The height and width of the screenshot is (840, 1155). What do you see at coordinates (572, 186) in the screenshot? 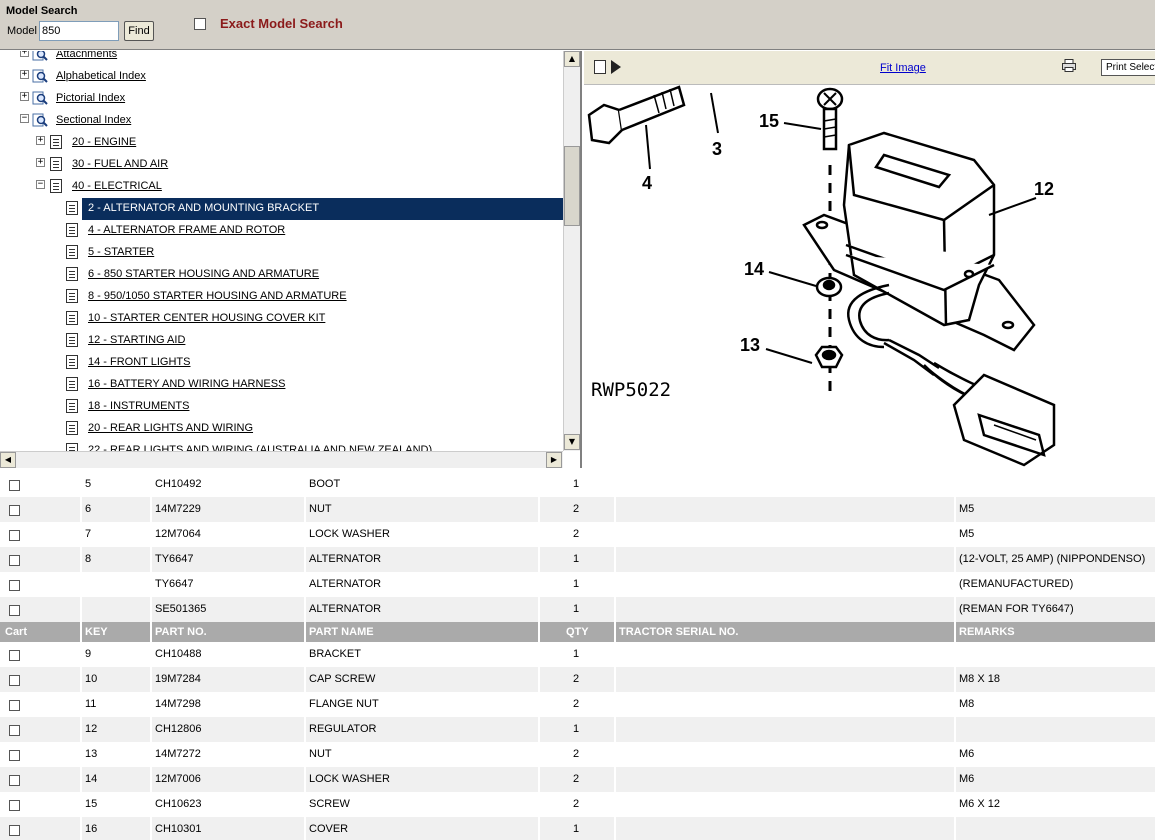
I see `scroll-thumb` at bounding box center [572, 186].